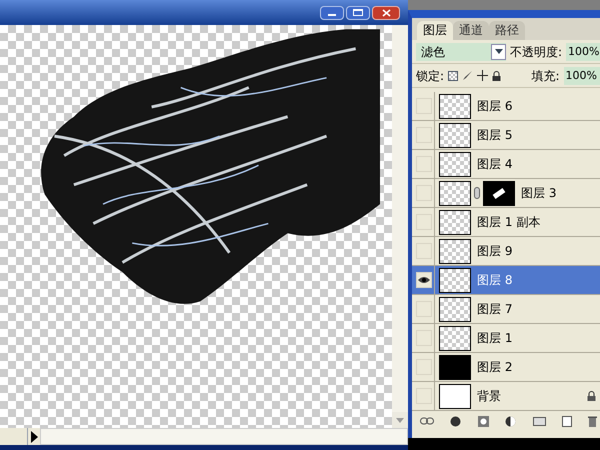  What do you see at coordinates (400, 218) in the screenshot?
I see `vertical-scrollbar` at bounding box center [400, 218].